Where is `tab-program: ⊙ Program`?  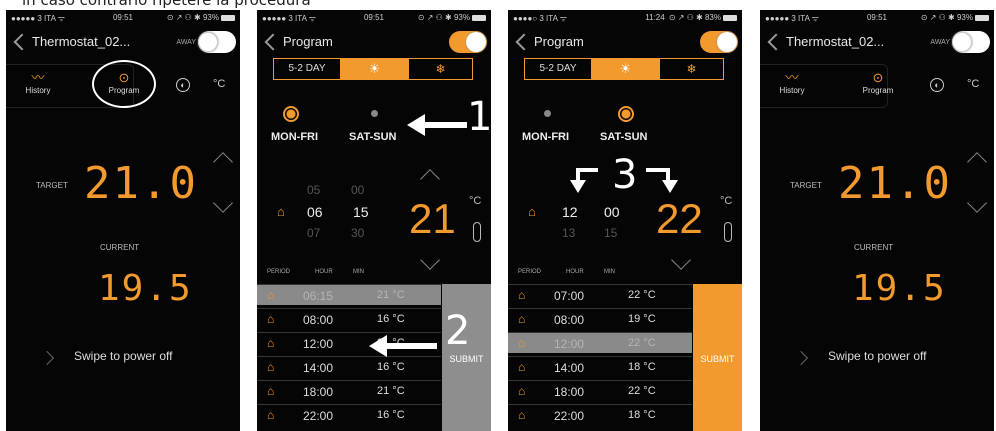
tab-program: ⊙ Program is located at coordinates (878, 82).